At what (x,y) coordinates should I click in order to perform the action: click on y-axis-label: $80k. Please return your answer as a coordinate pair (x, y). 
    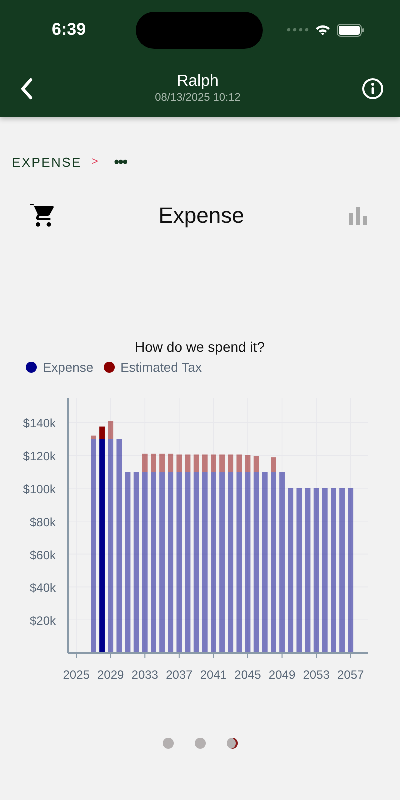
    Looking at the image, I should click on (43, 522).